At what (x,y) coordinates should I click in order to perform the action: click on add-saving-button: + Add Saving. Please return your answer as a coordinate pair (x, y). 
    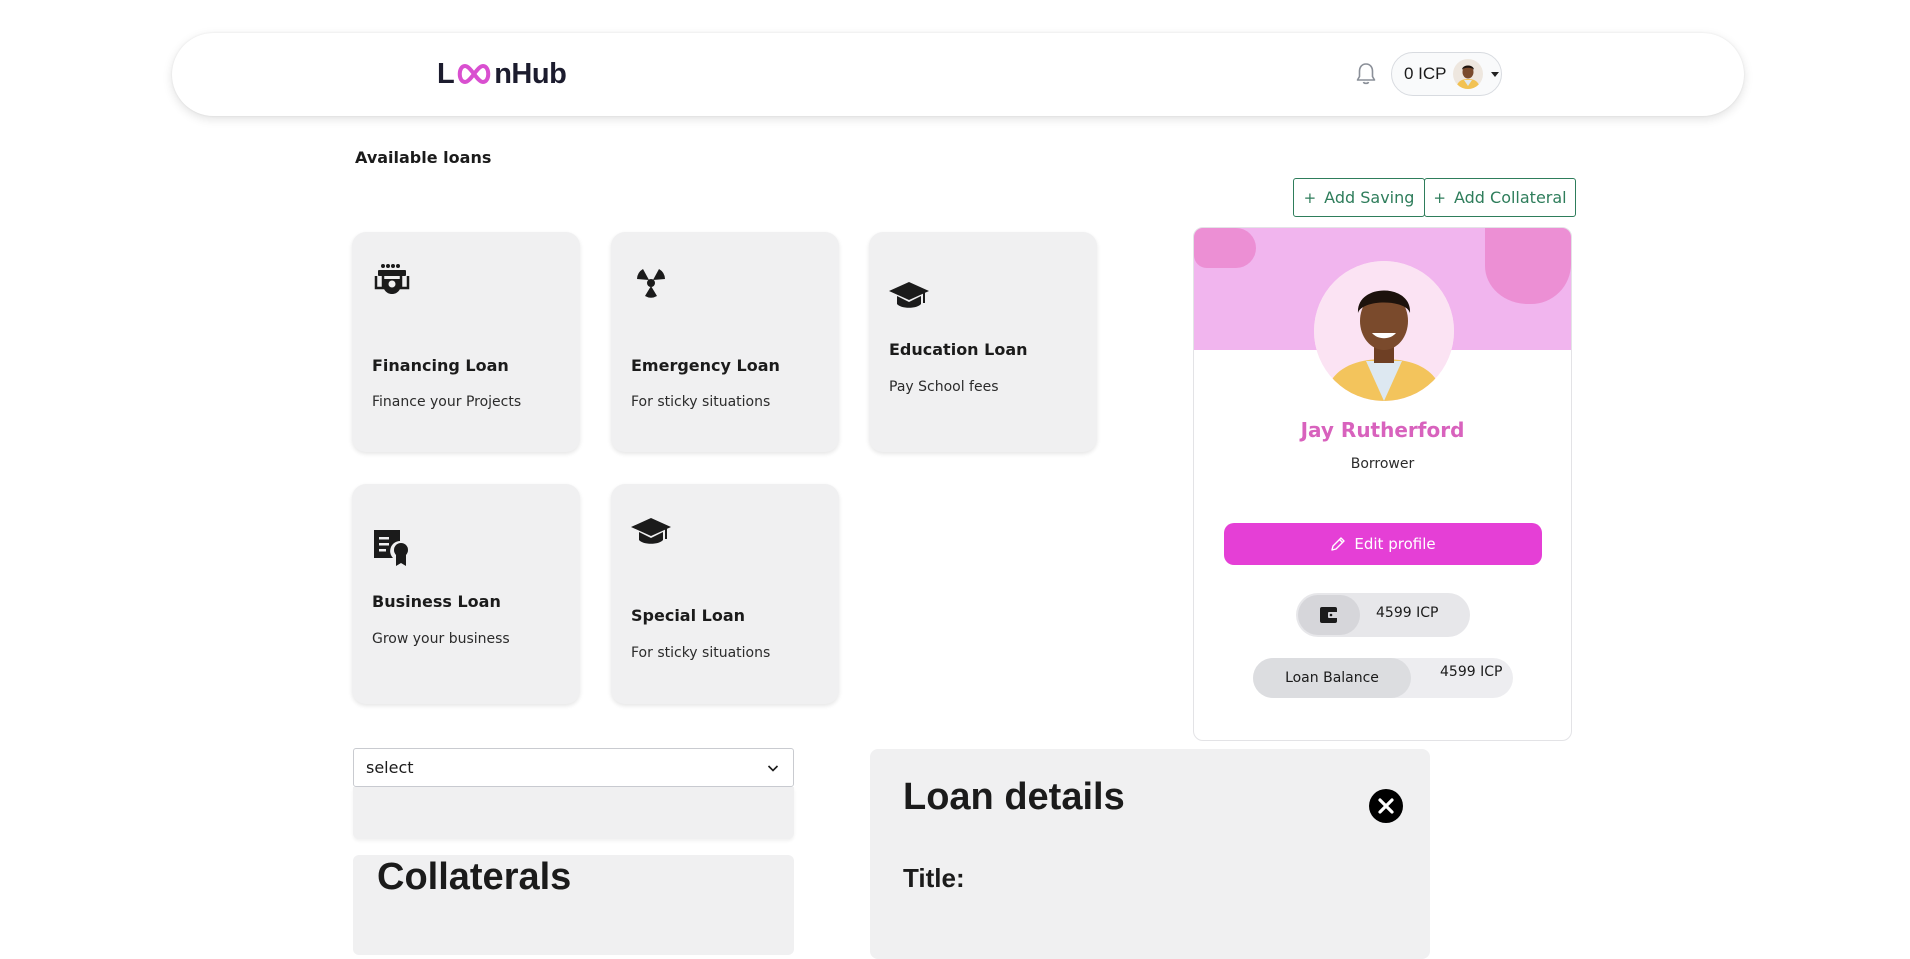
    Looking at the image, I should click on (1359, 197).